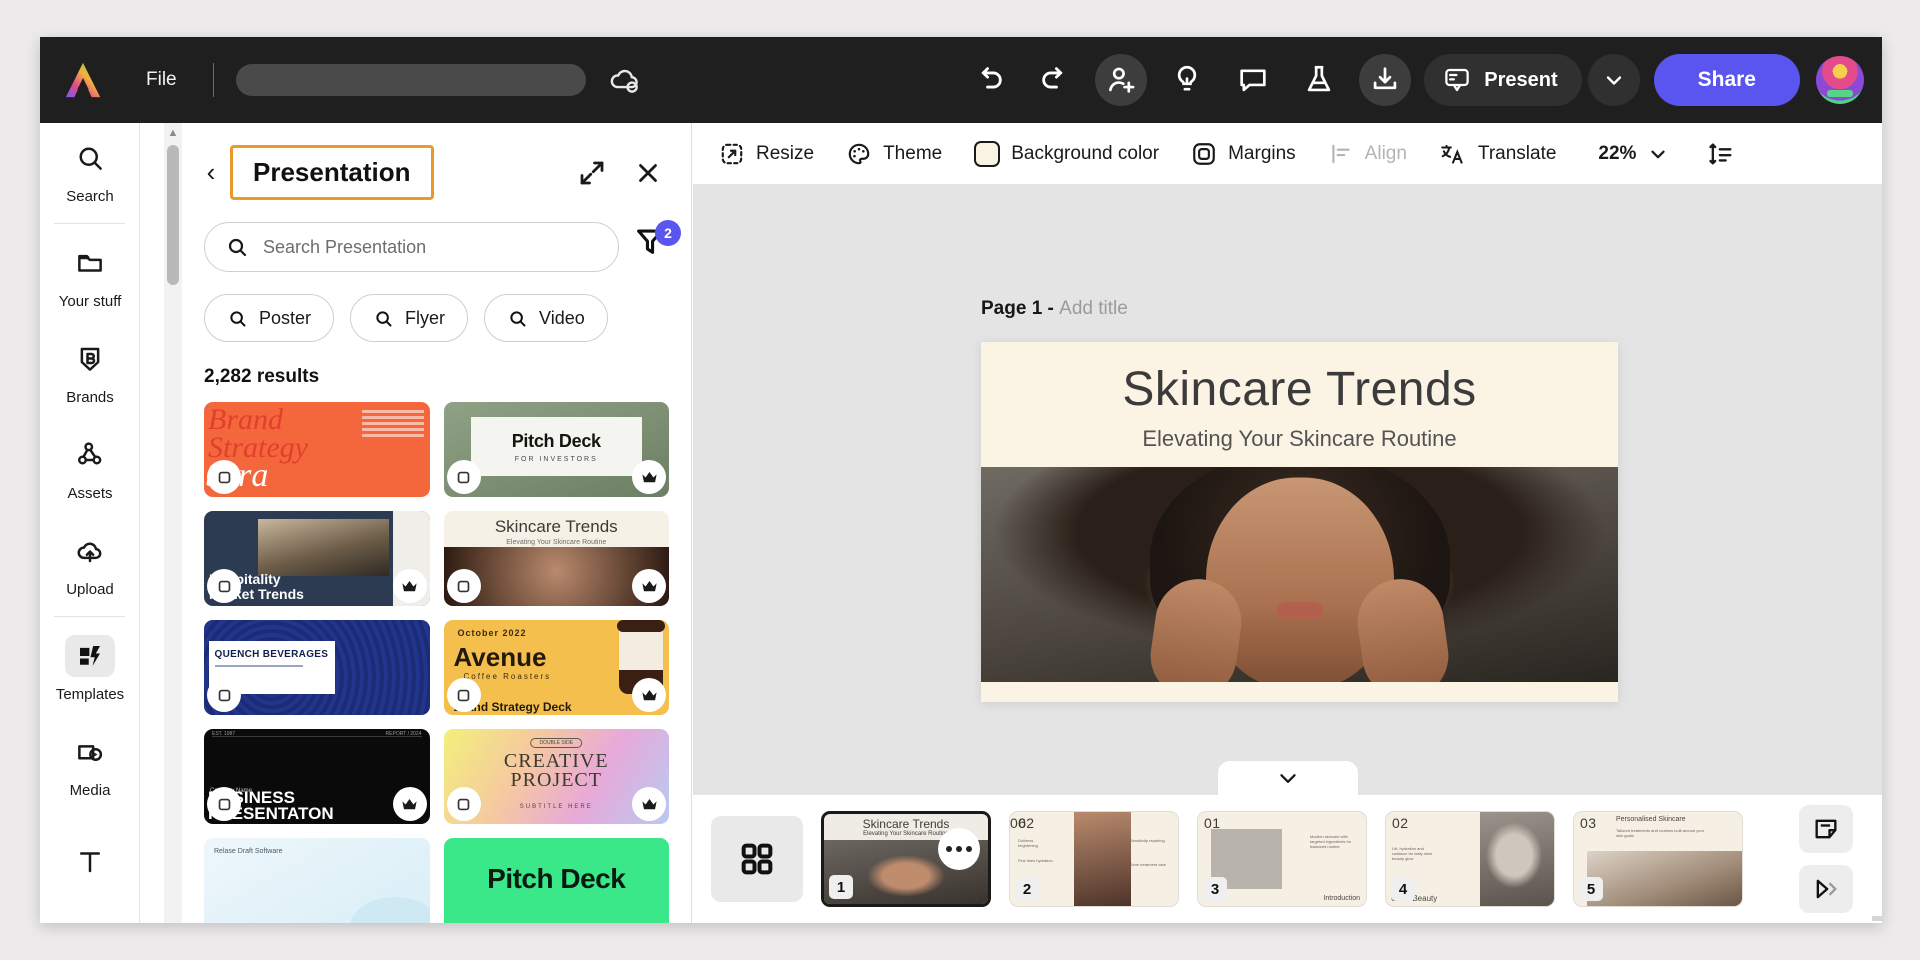 The height and width of the screenshot is (960, 1920). What do you see at coordinates (317, 667) in the screenshot?
I see `template-card: QUENCH BEVERAGES` at bounding box center [317, 667].